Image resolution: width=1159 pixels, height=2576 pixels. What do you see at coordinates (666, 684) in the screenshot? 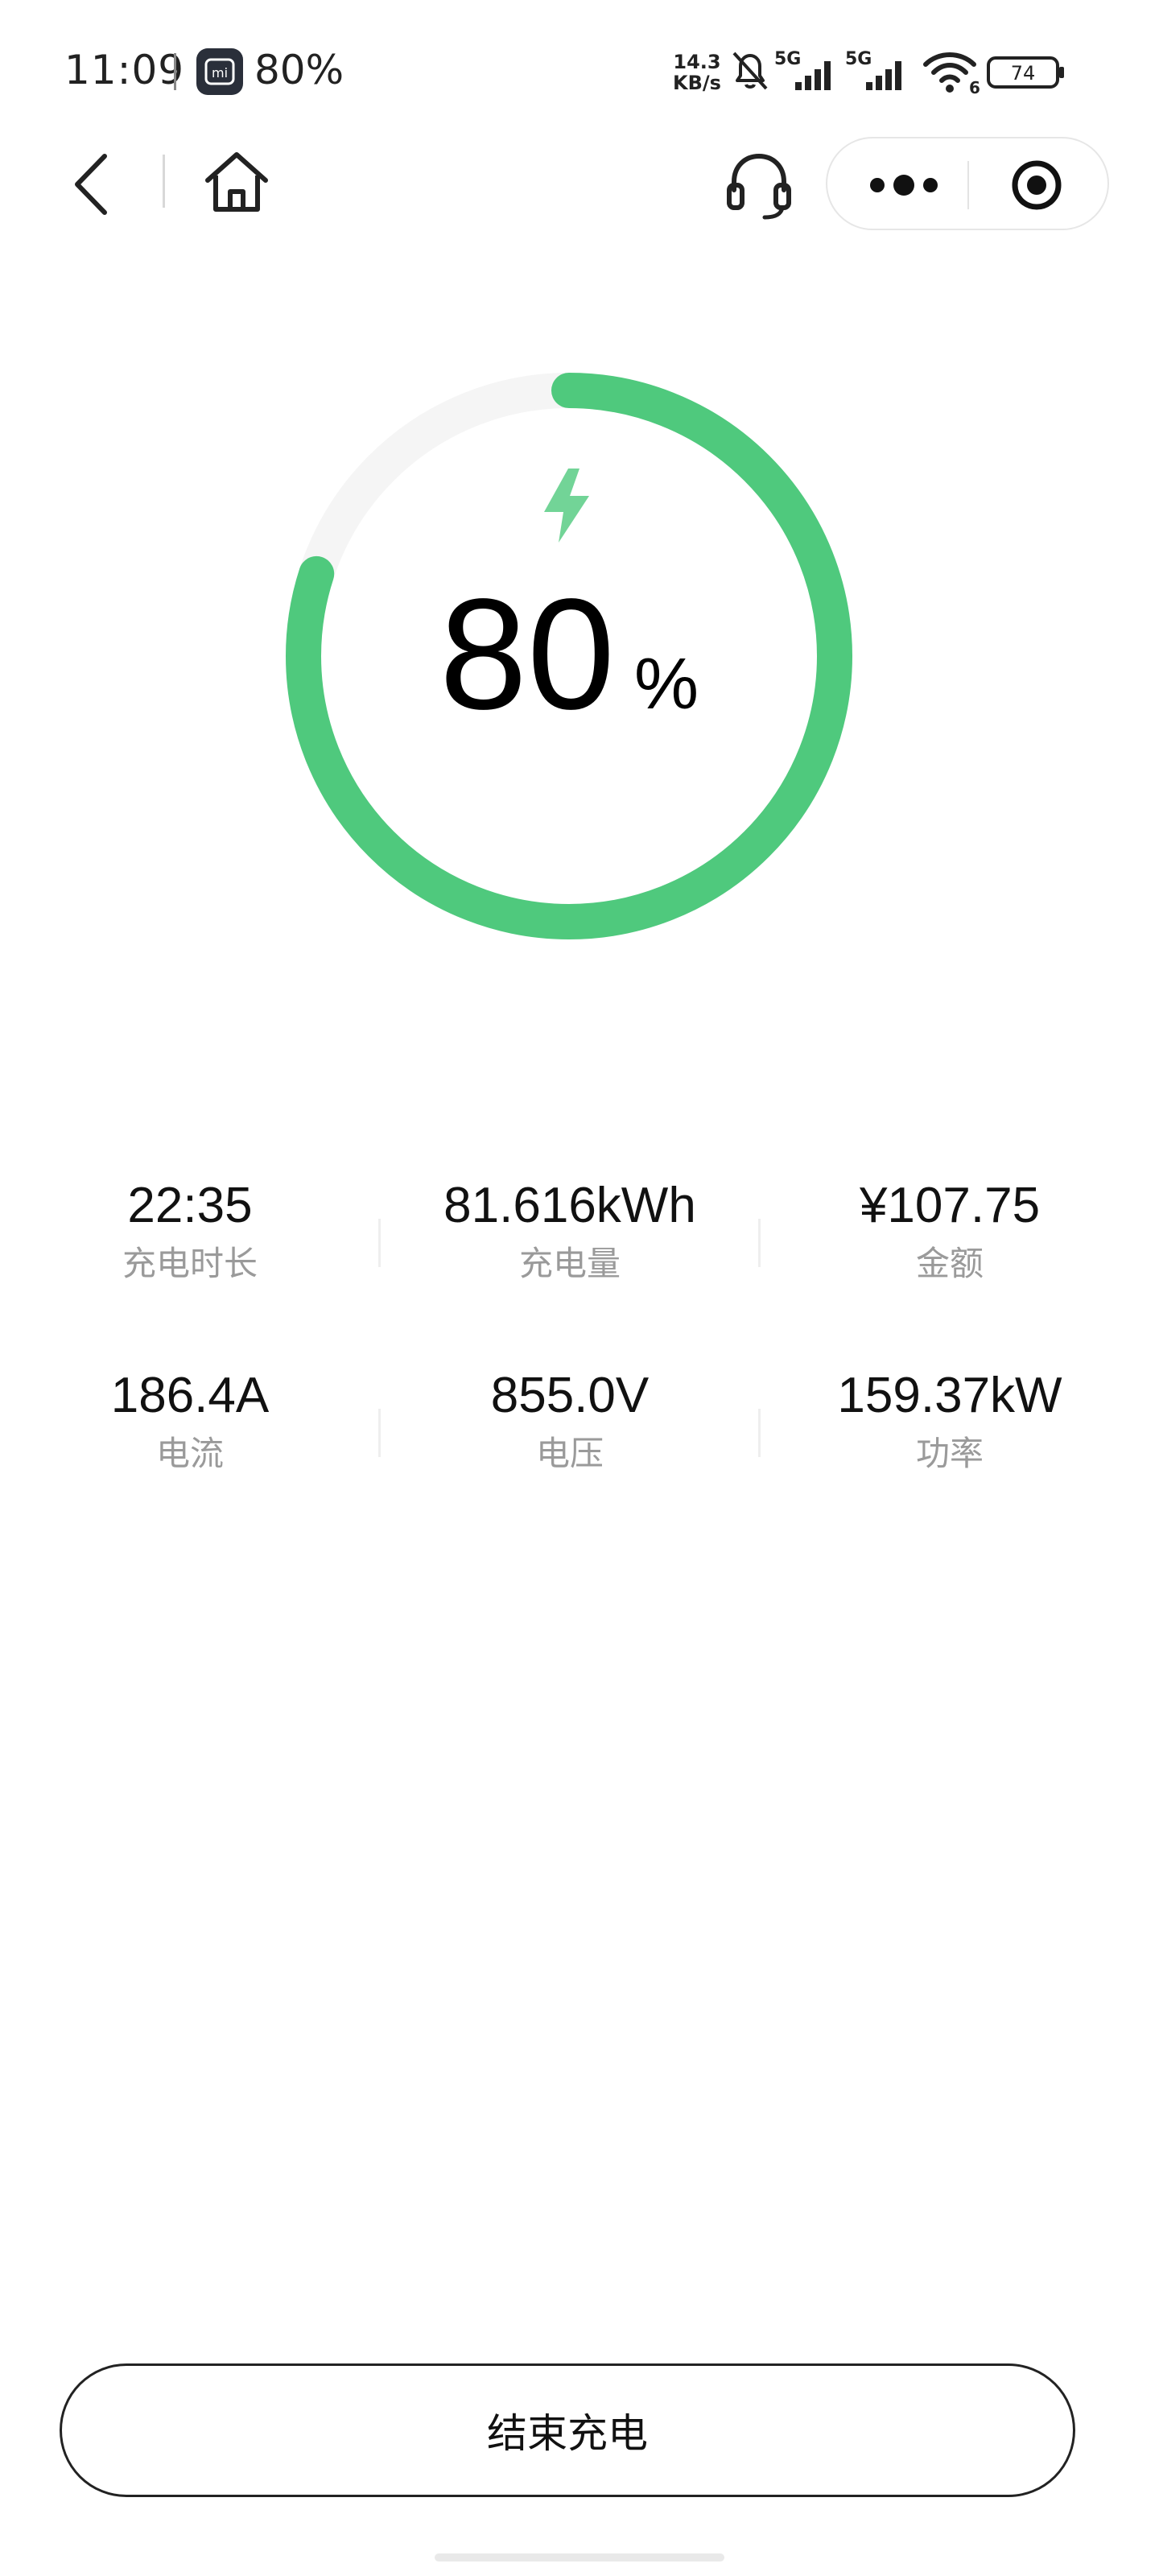
I see `charge-percent-unit: %` at bounding box center [666, 684].